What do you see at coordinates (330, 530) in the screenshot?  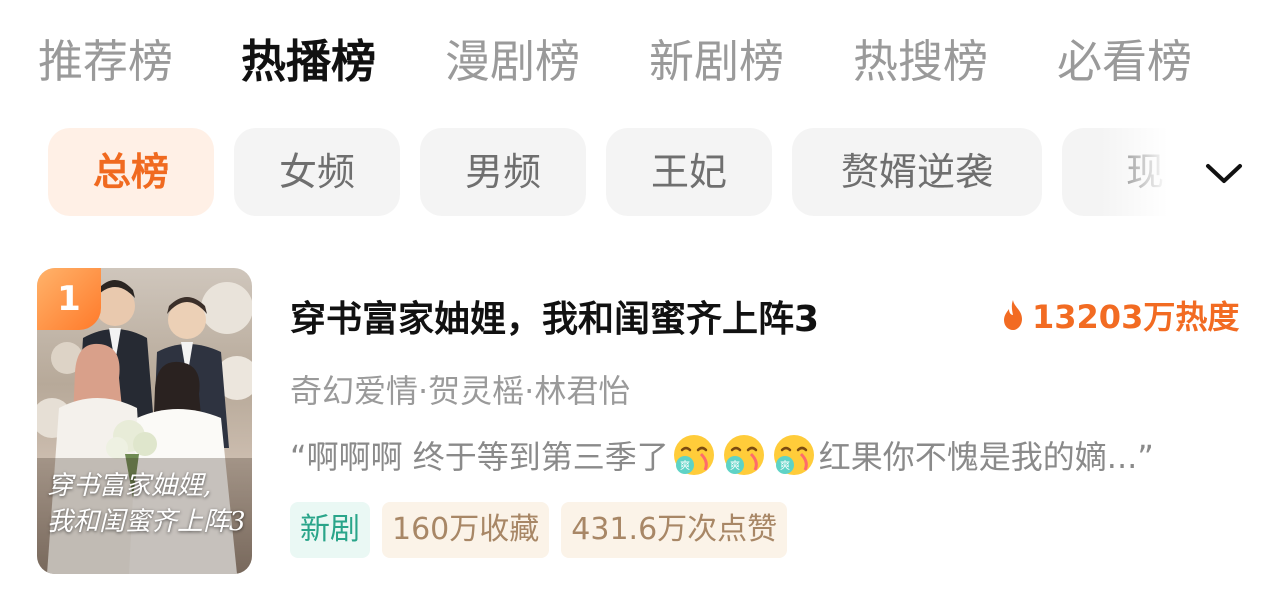 I see `tag-new-drama: 新剧` at bounding box center [330, 530].